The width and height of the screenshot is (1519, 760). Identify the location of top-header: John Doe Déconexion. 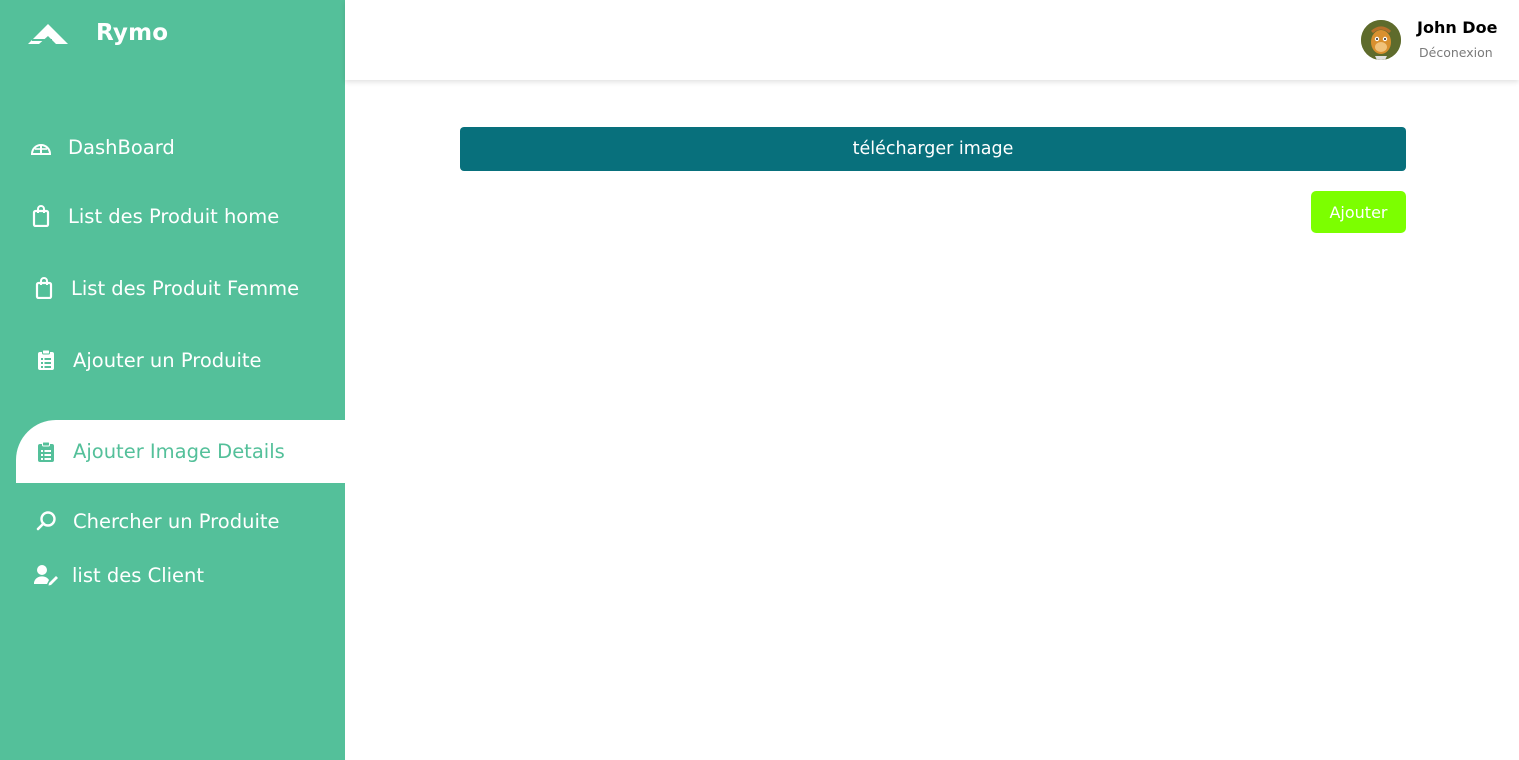
(932, 40).